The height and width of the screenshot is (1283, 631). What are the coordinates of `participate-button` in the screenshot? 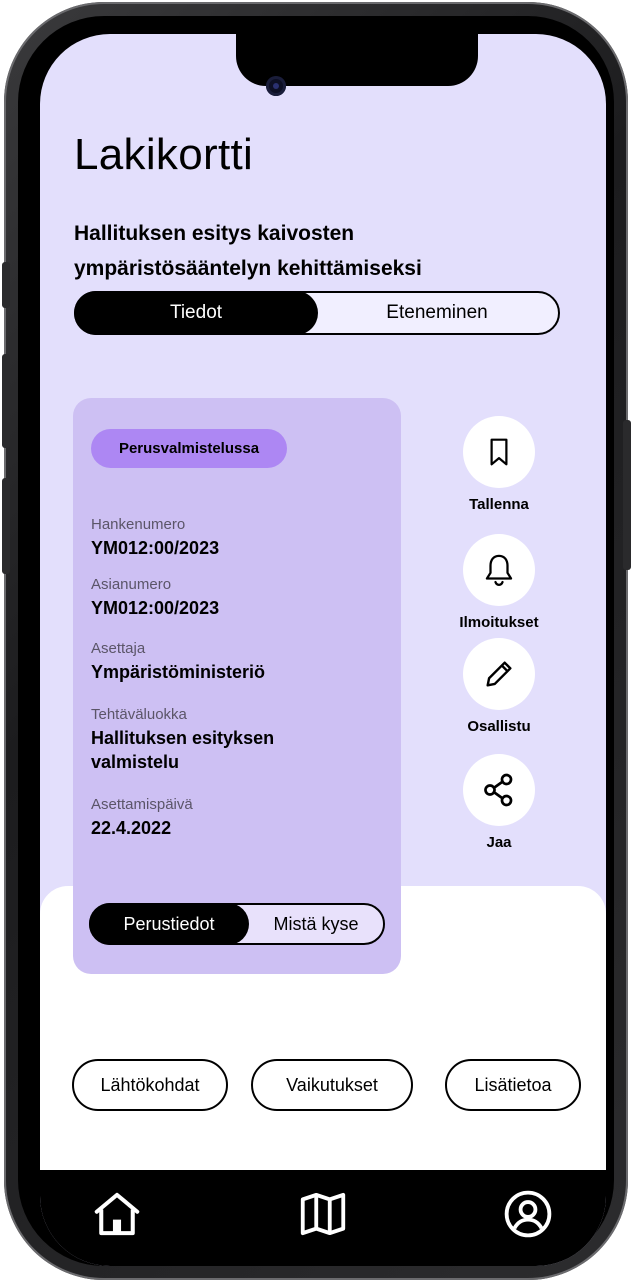 It's located at (499, 674).